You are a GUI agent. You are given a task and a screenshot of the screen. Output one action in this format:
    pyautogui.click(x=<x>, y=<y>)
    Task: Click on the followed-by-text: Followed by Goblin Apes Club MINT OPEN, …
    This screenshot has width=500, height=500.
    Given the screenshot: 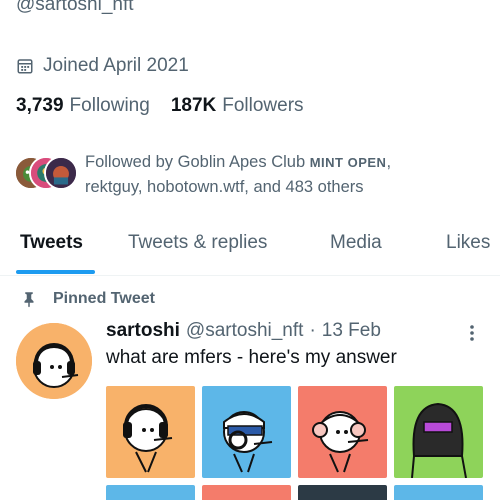 What is the action you would take?
    pyautogui.click(x=255, y=174)
    